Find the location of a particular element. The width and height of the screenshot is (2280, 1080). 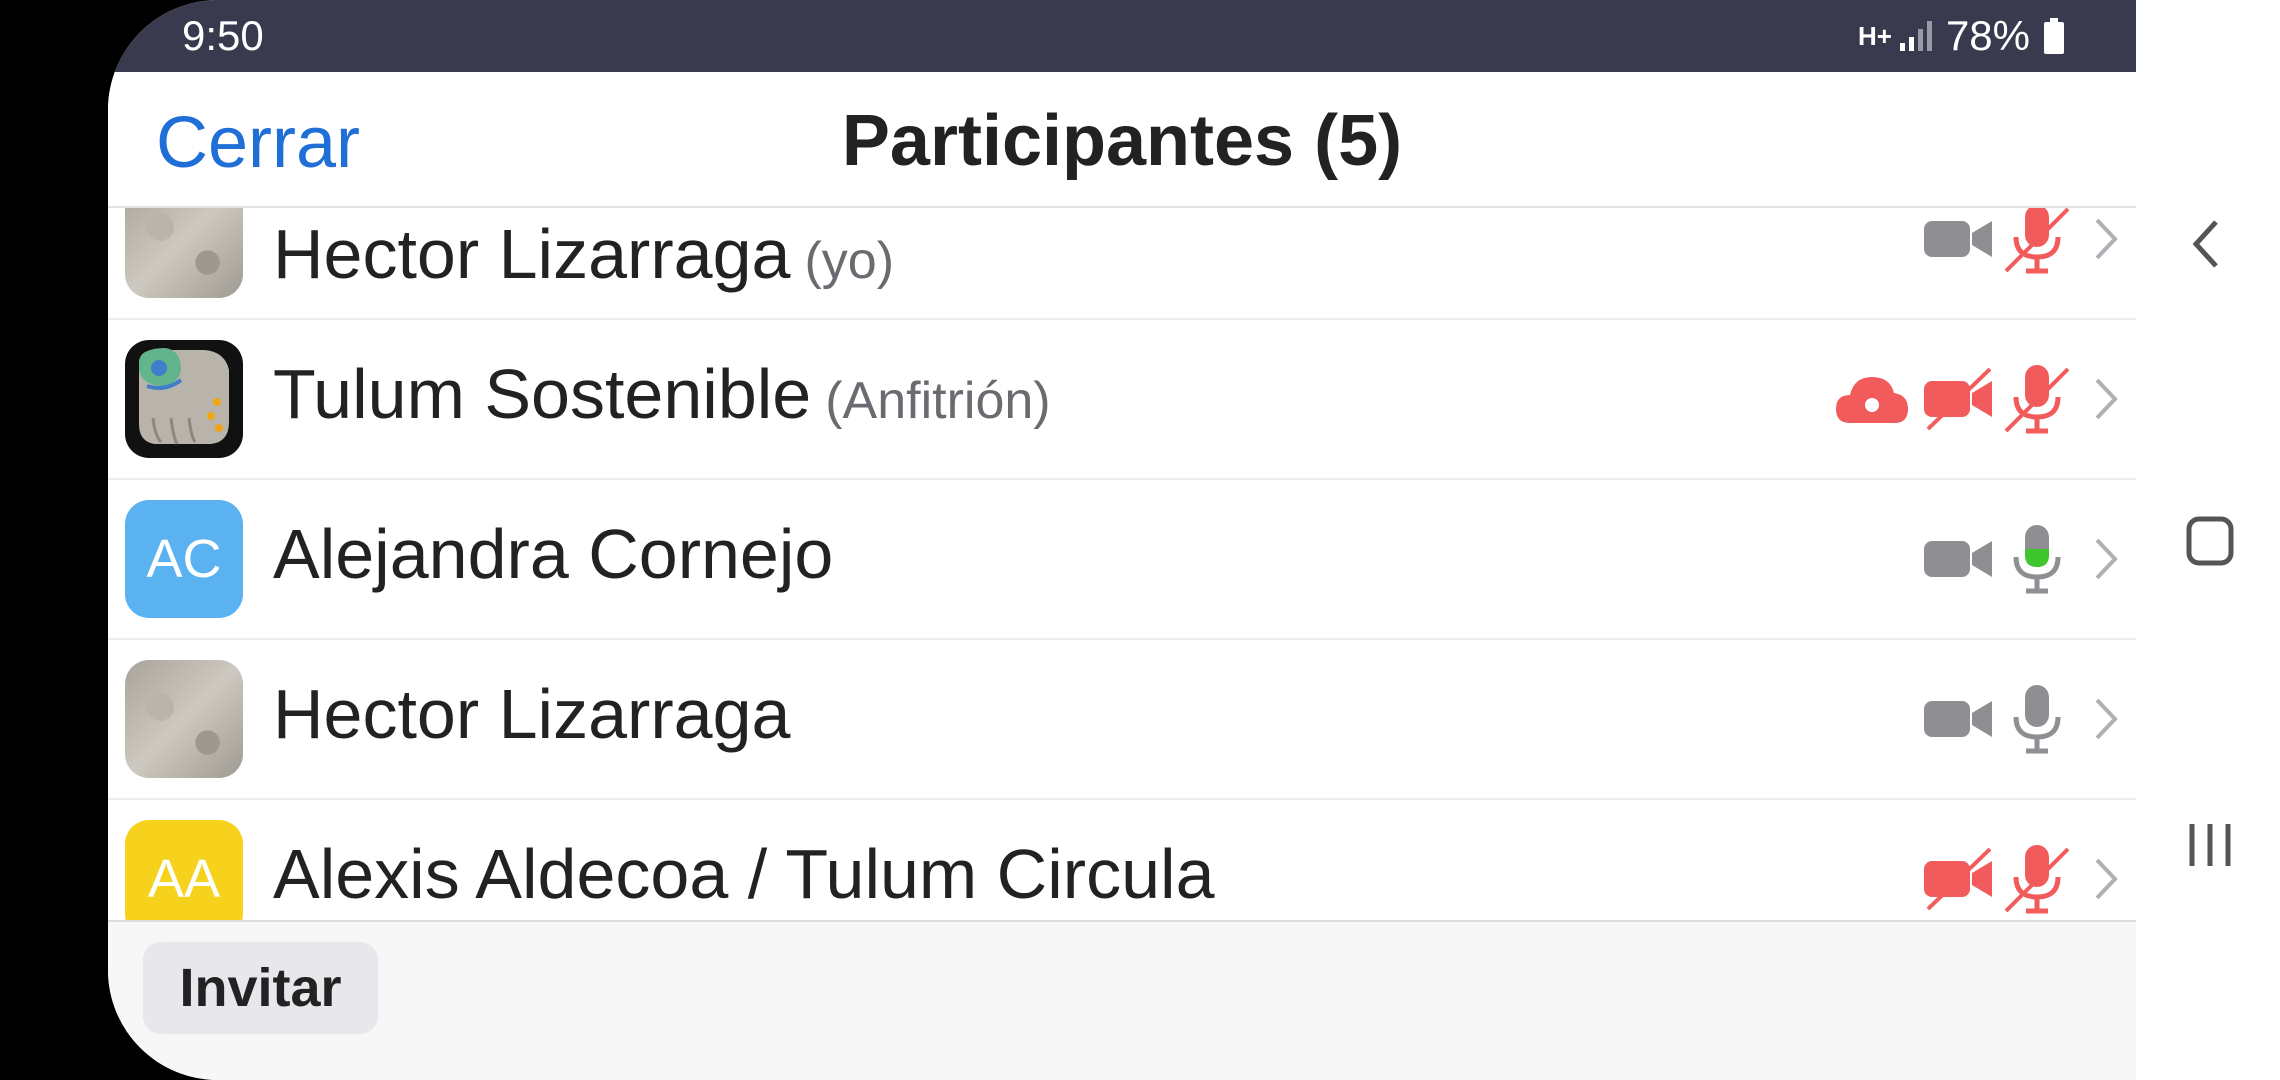

network-type-icon: H+ is located at coordinates (1874, 36).